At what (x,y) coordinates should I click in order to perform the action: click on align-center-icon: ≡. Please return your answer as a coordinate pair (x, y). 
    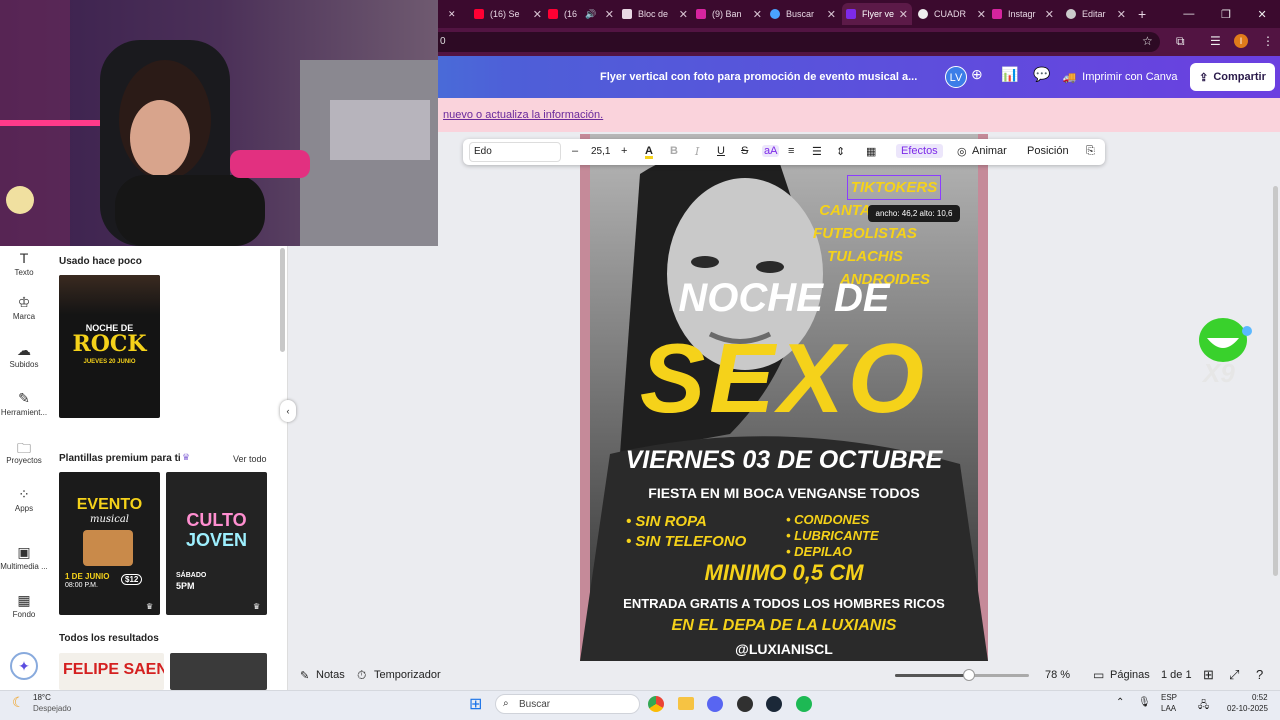
    Looking at the image, I should click on (791, 151).